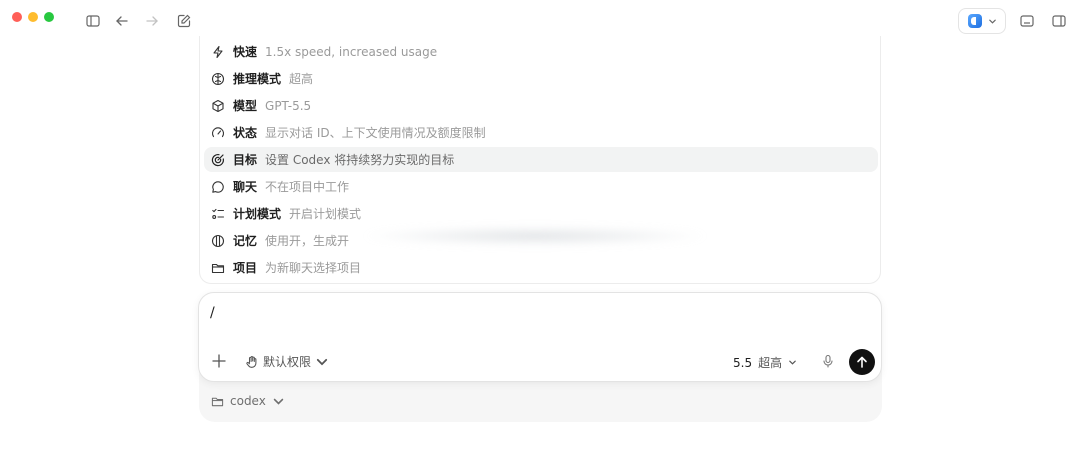 This screenshot has width=1080, height=465. I want to click on menu-item-description: 开启计划模式, so click(325, 214).